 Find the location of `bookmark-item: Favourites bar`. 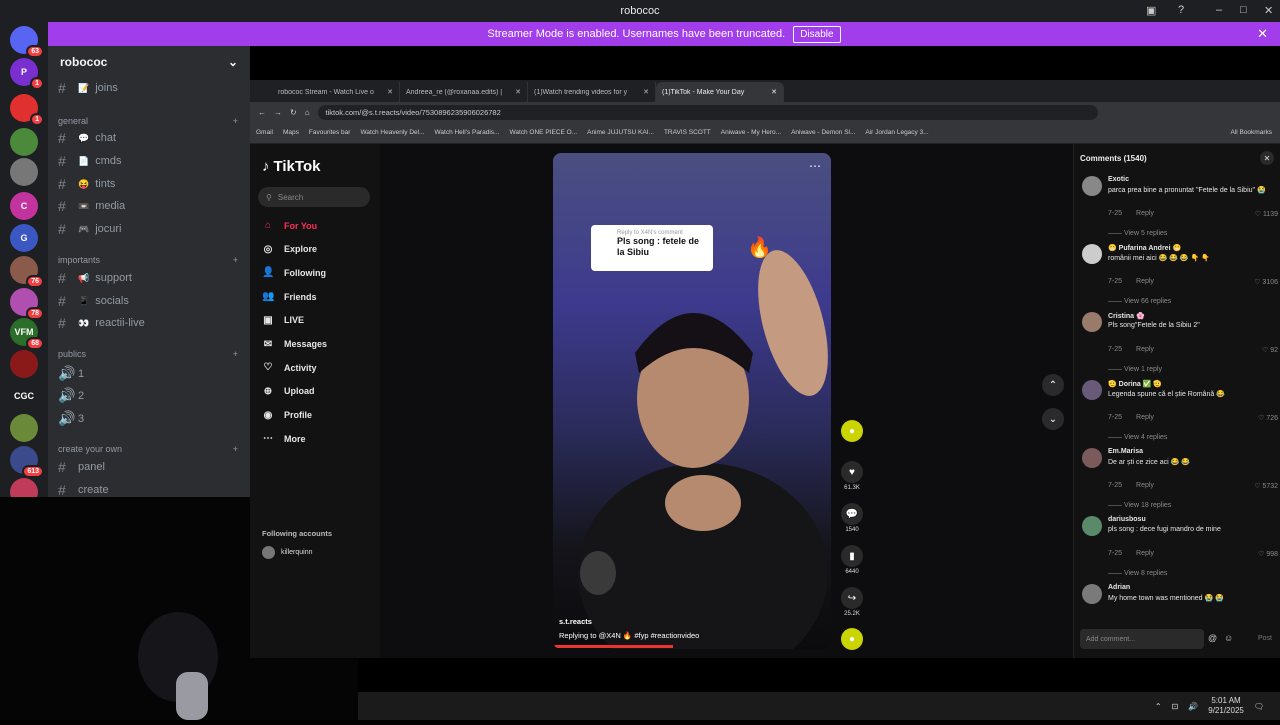

bookmark-item: Favourites bar is located at coordinates (330, 132).